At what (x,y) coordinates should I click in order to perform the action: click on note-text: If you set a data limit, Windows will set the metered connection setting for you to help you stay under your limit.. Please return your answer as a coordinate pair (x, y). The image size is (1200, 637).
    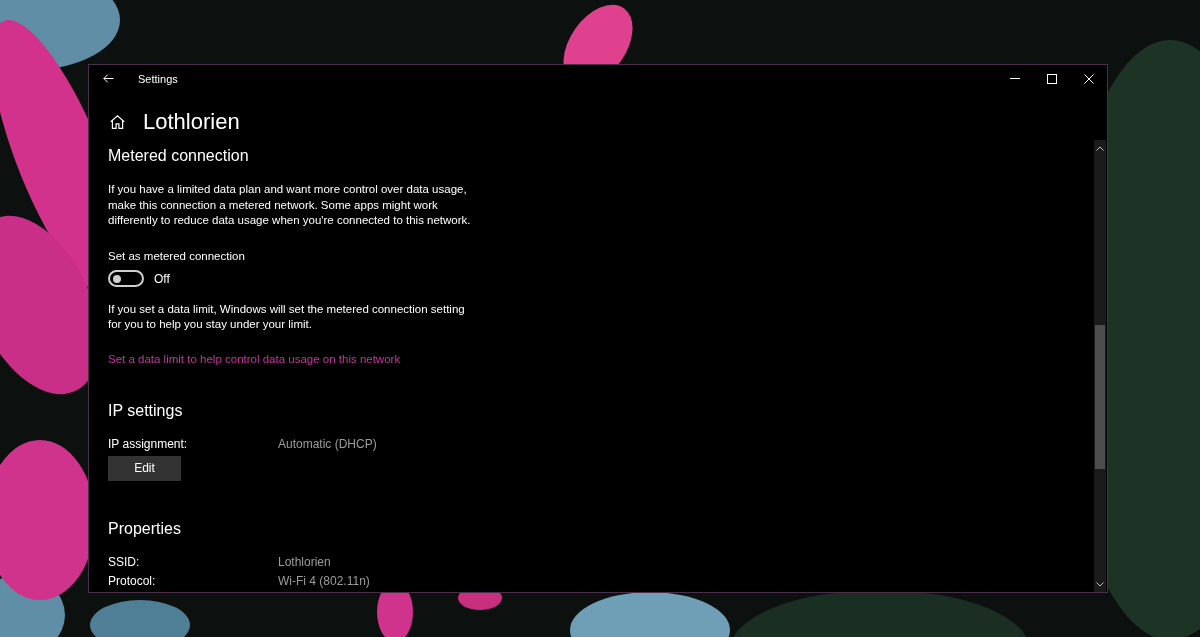
    Looking at the image, I should click on (287, 316).